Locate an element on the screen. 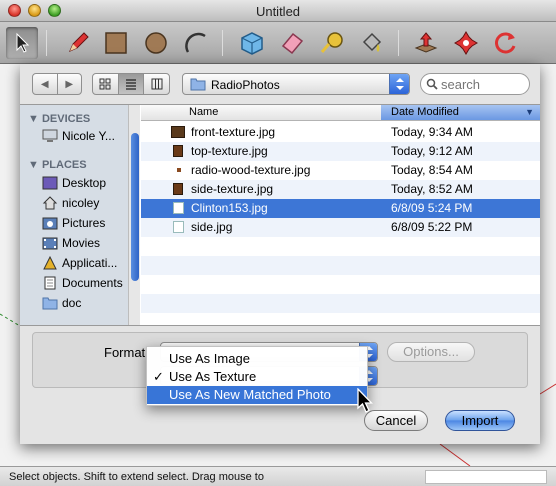  search-field is located at coordinates (475, 84).